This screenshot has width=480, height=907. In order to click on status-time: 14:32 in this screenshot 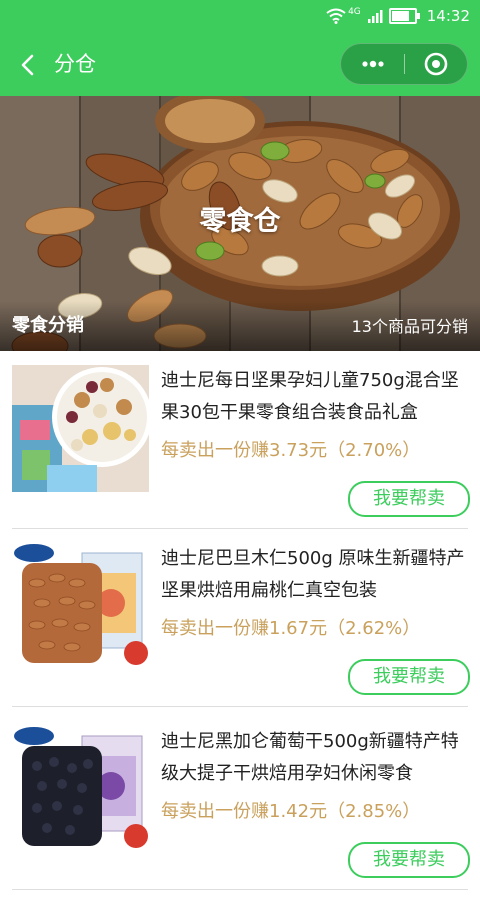, I will do `click(448, 16)`.